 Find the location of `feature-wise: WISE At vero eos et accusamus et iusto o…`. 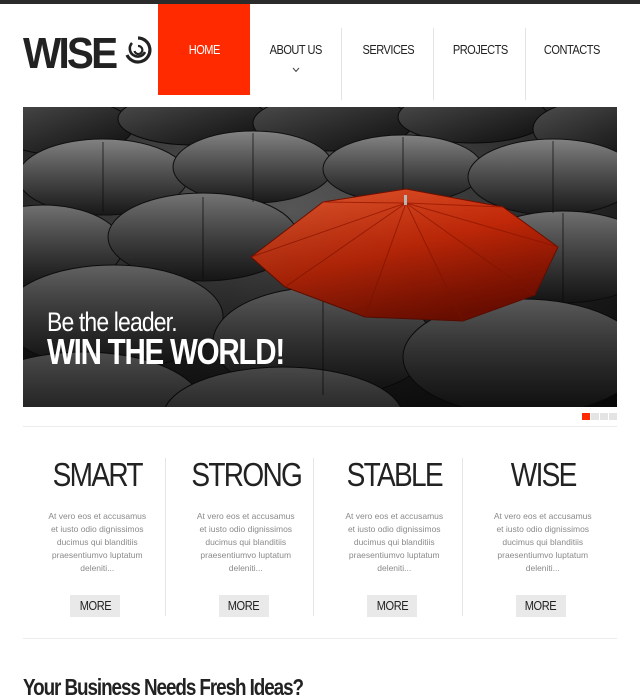

feature-wise: WISE At vero eos et accusamus et iusto o… is located at coordinates (543, 536).